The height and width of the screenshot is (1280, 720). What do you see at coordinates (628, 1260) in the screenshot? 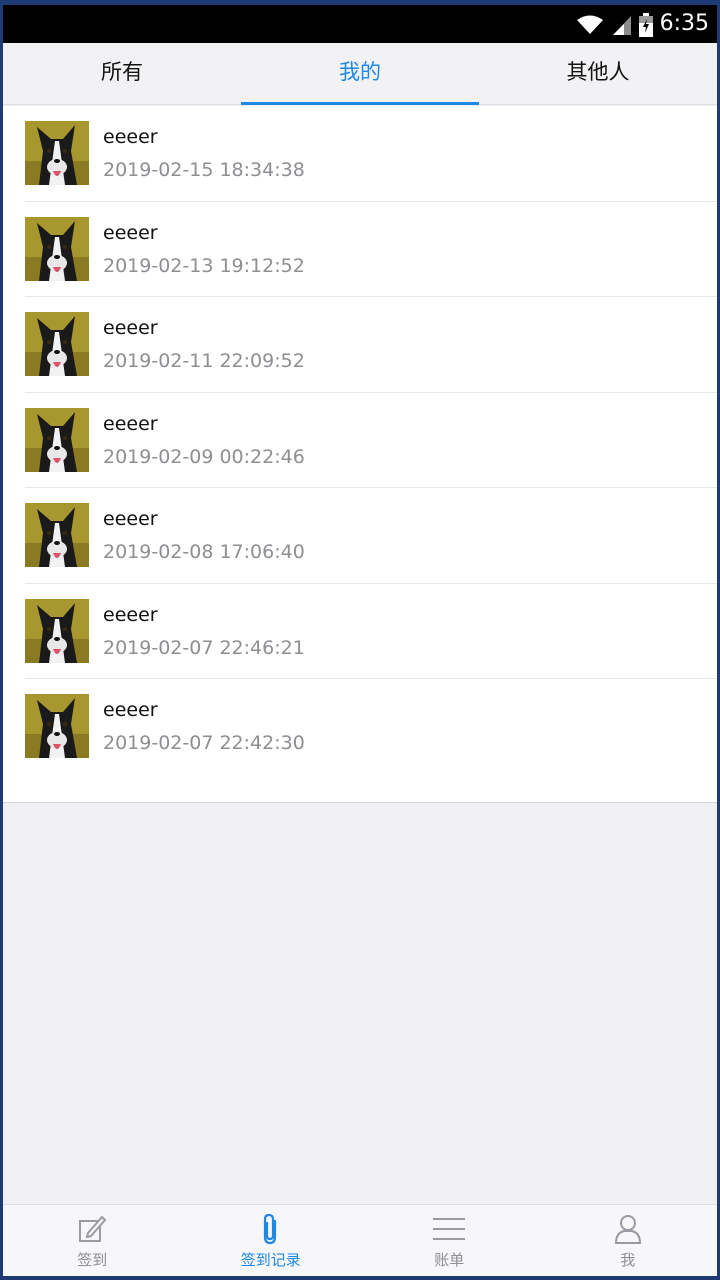
I see `nav-label-me: 我` at bounding box center [628, 1260].